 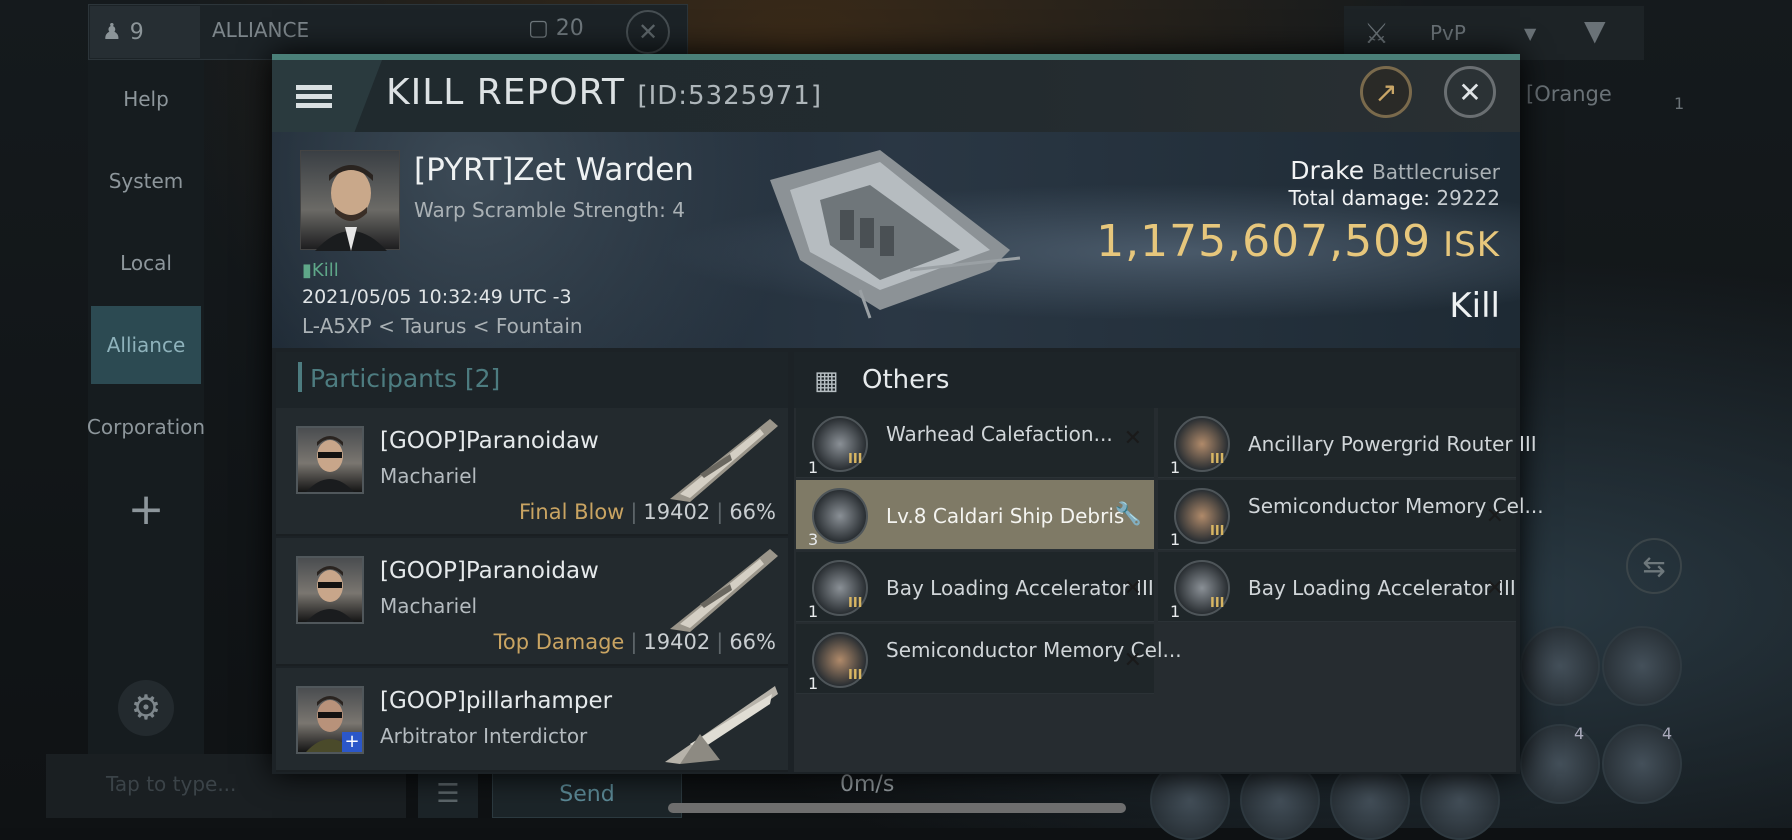 I want to click on isk-unit: ISK, so click(x=1471, y=245).